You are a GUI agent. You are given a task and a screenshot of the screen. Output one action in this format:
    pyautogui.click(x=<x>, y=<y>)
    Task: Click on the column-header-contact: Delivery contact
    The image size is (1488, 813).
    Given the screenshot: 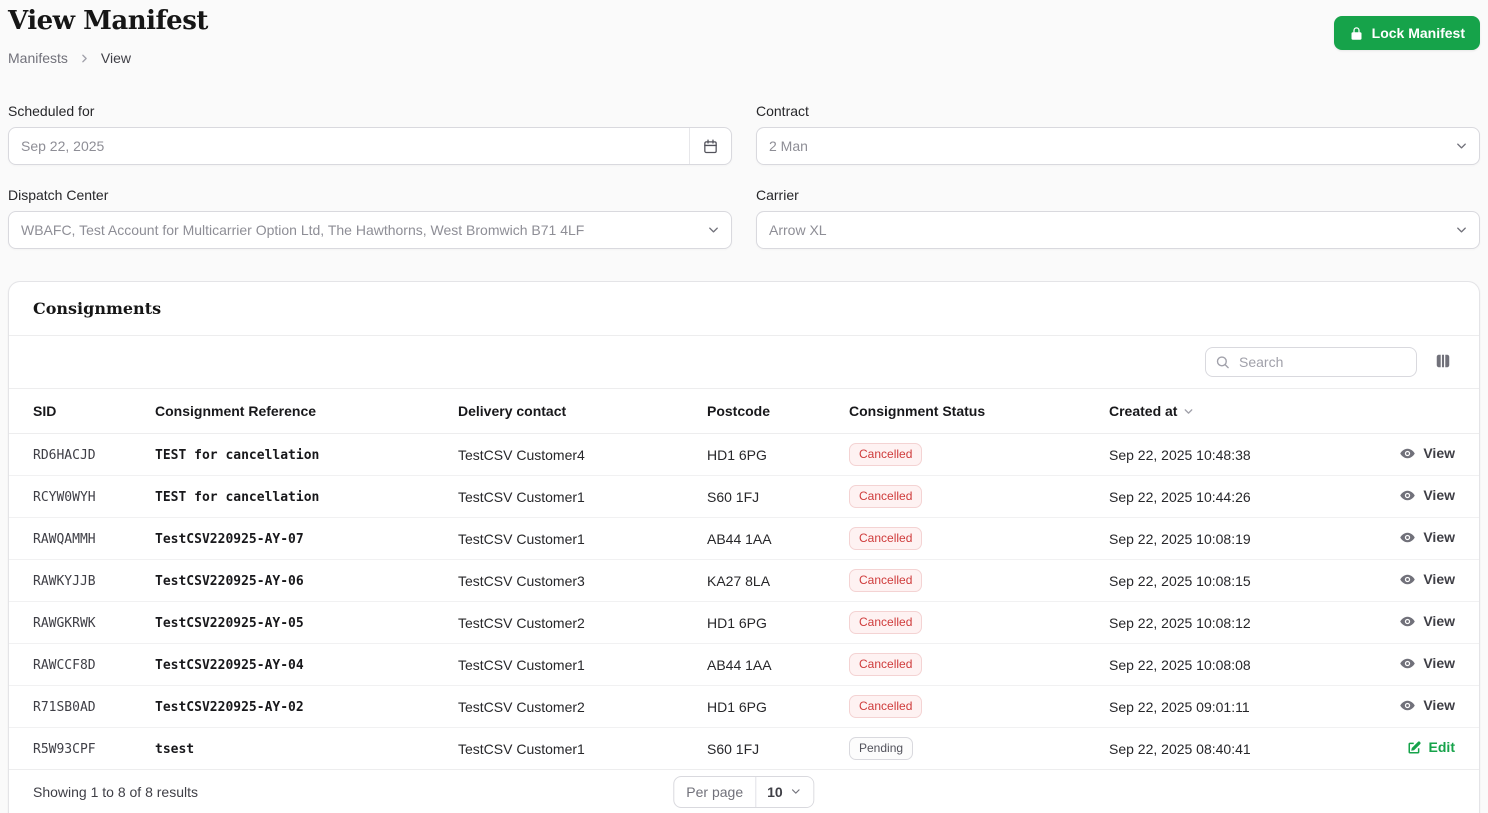 What is the action you would take?
    pyautogui.click(x=582, y=411)
    